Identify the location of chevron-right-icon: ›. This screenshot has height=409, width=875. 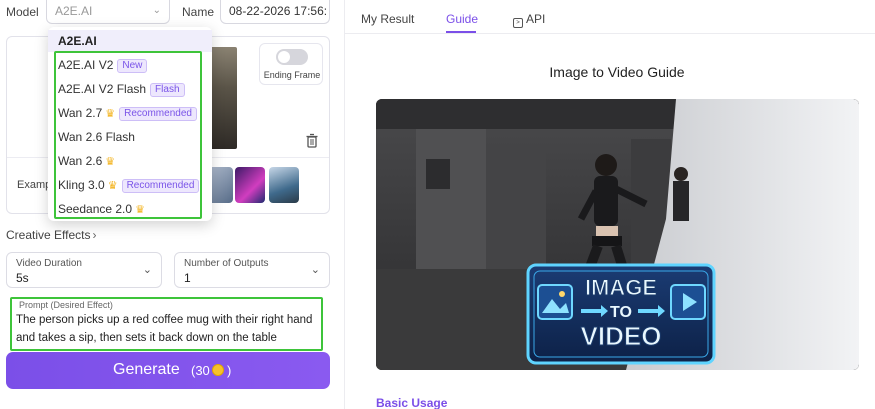
(94, 235).